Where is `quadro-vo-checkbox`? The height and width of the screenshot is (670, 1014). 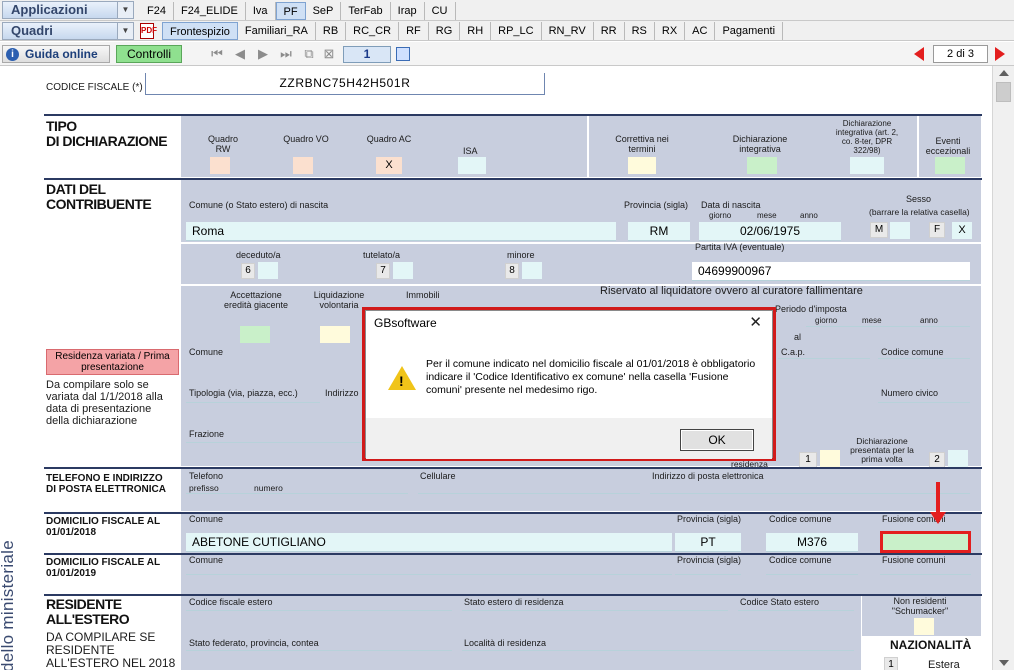
quadro-vo-checkbox is located at coordinates (303, 165).